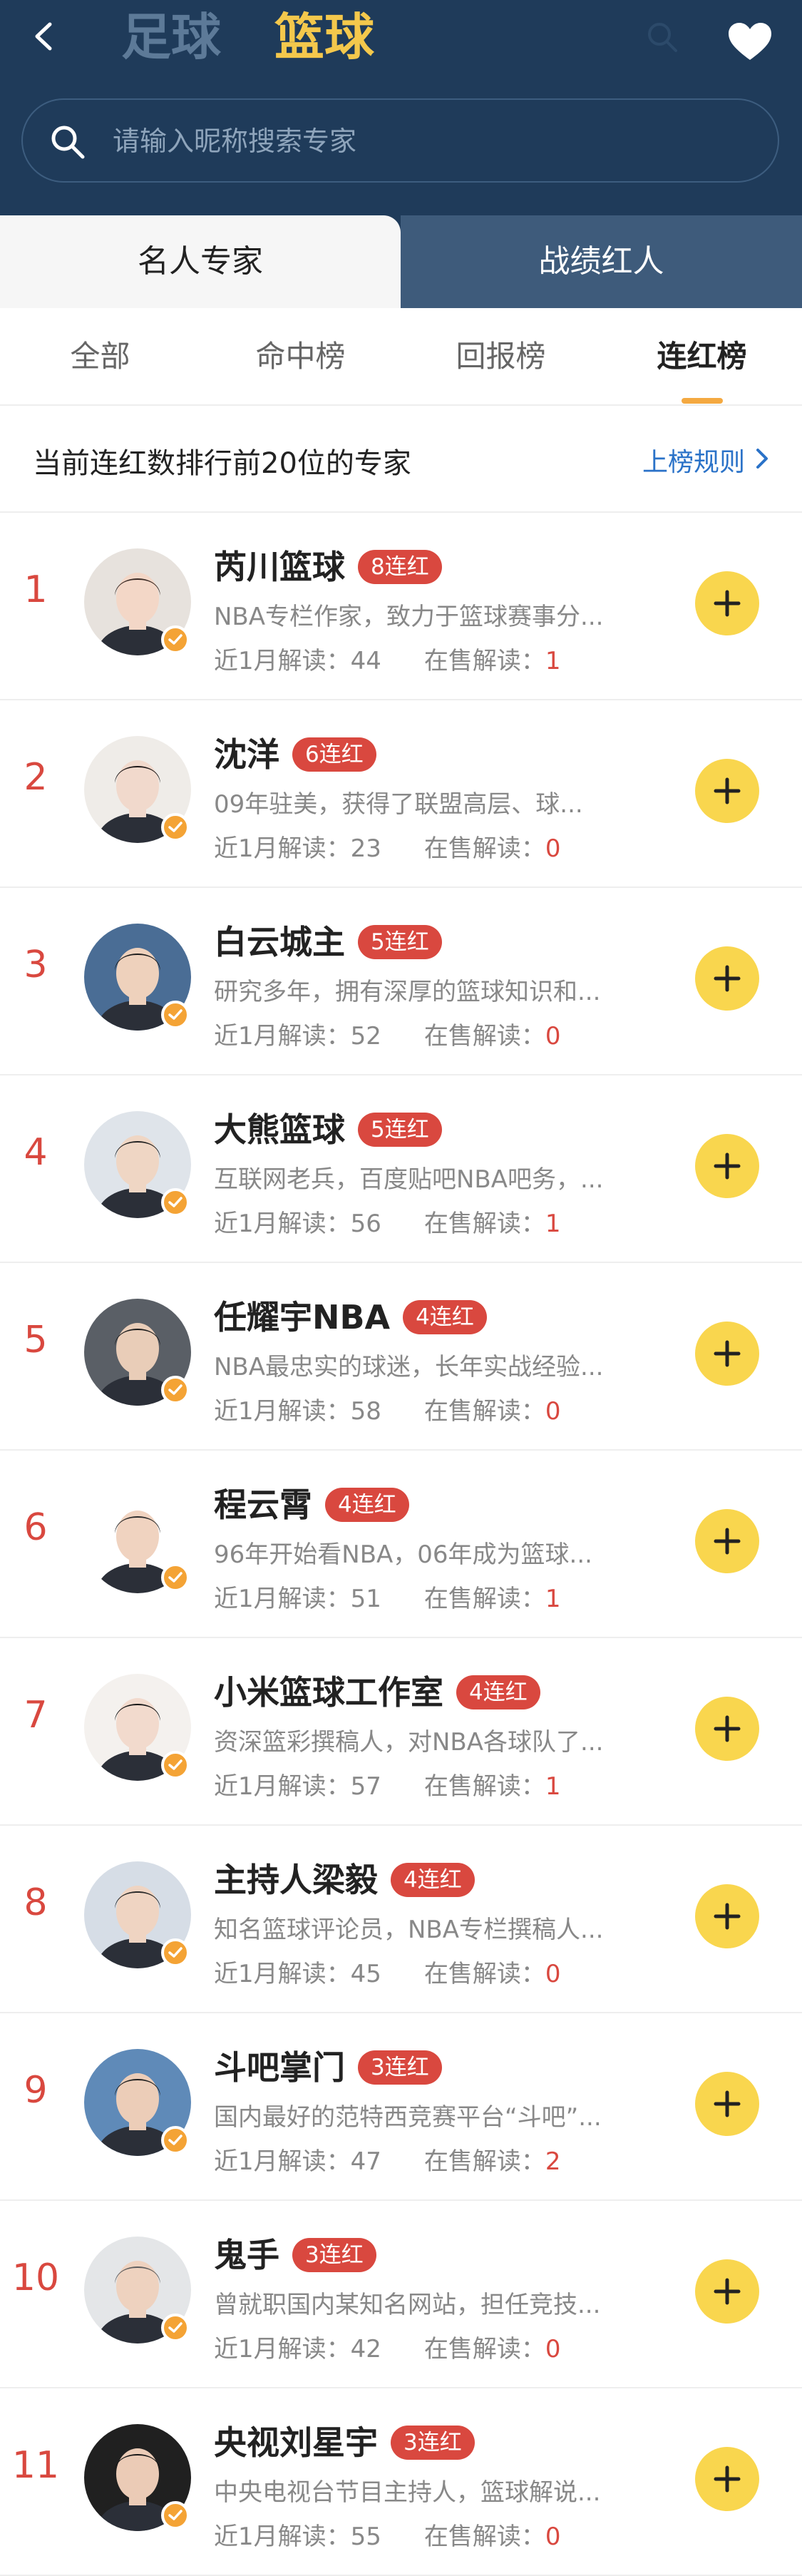  Describe the element at coordinates (246, 2255) in the screenshot. I see `expert-name: 鬼手` at that location.